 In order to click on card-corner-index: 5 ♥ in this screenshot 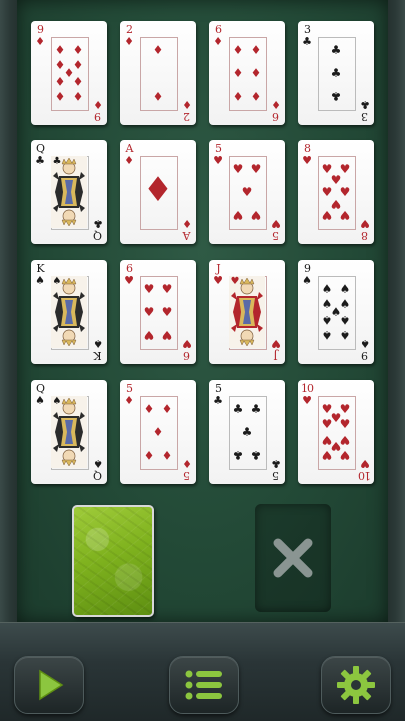, I will do `click(276, 229)`.